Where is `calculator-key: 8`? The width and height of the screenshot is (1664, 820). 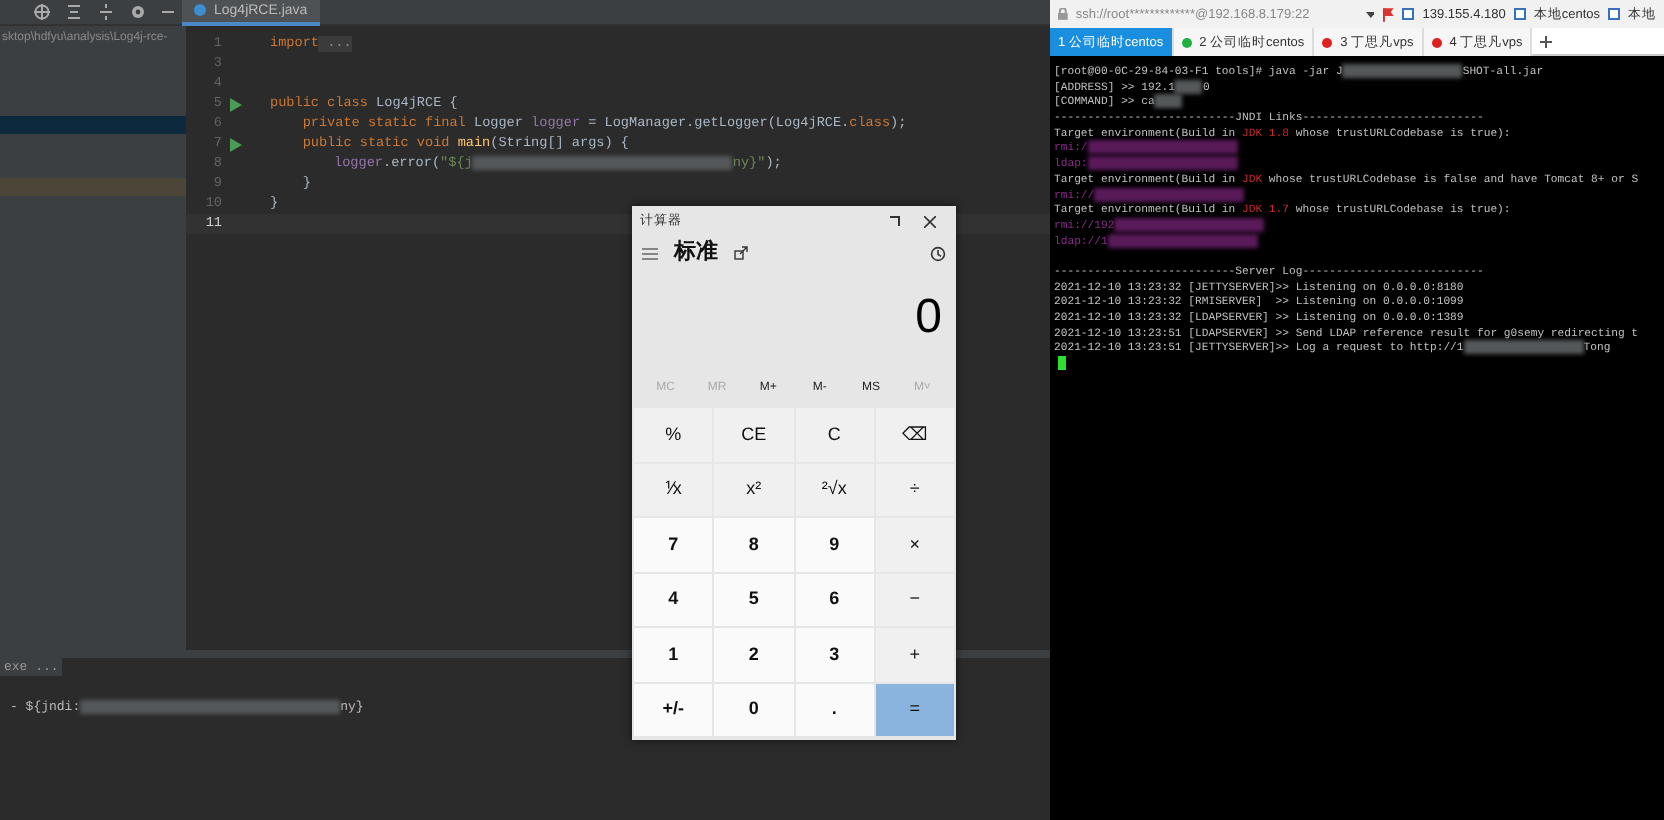 calculator-key: 8 is located at coordinates (753, 544).